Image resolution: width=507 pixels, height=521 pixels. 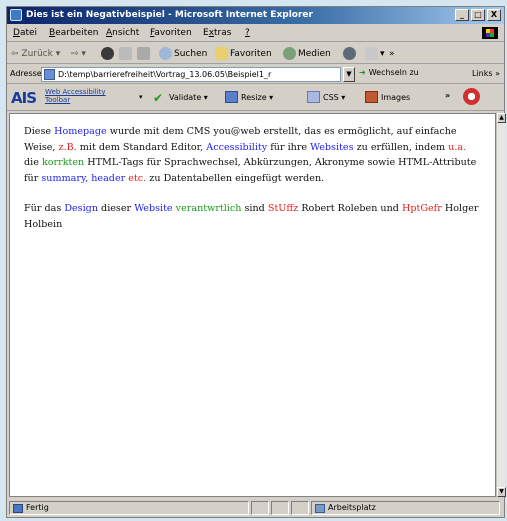 I want to click on forward-button: ⇨ ▾, so click(x=78, y=53).